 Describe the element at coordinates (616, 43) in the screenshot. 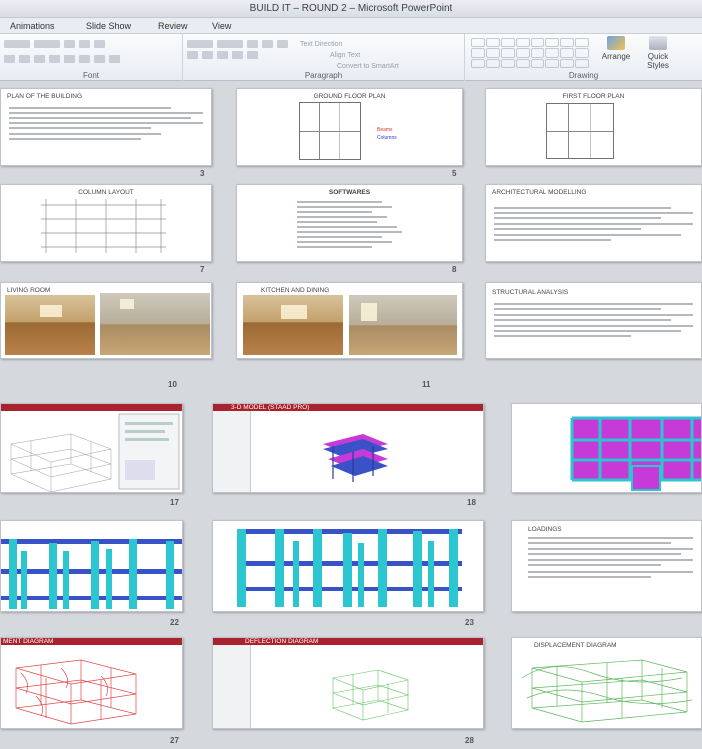

I see `arrange-icon` at that location.